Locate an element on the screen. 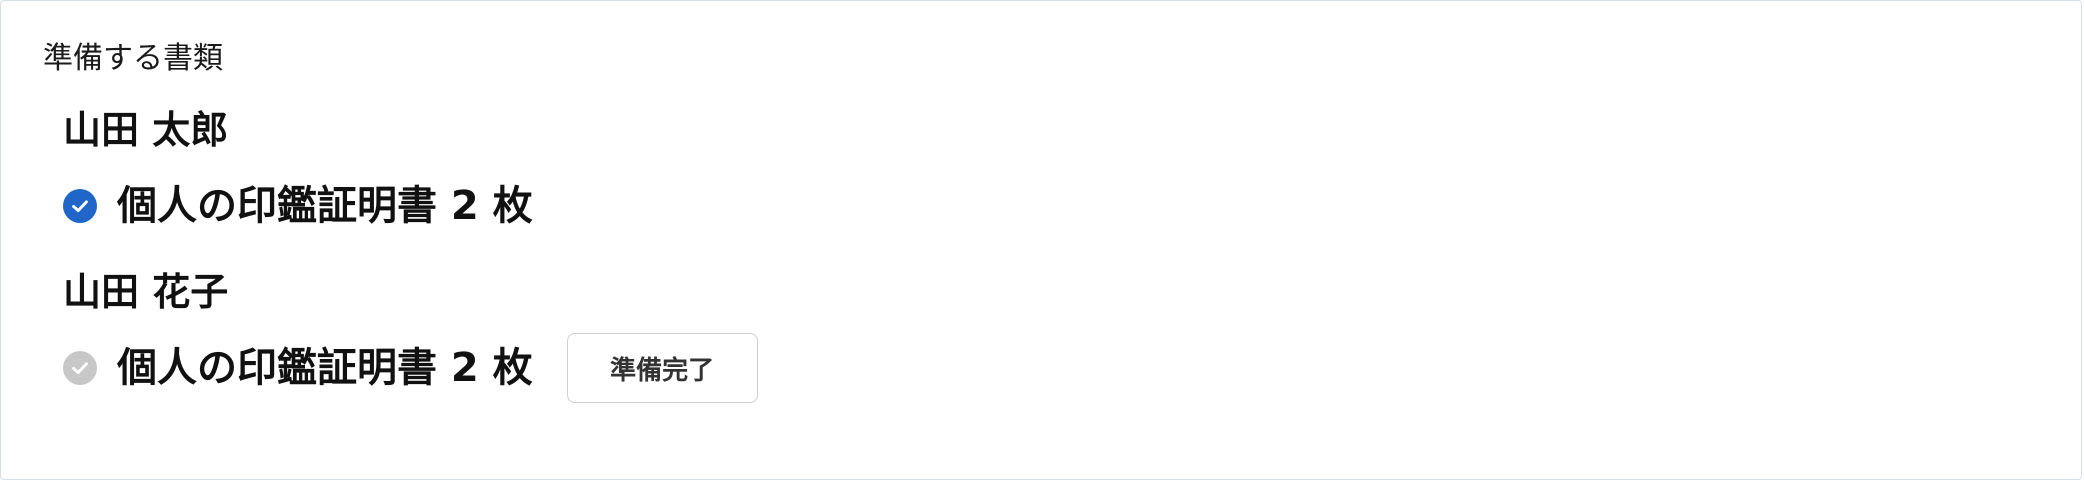 The height and width of the screenshot is (480, 2084). section-title: 準備する書類 is located at coordinates (133, 58).